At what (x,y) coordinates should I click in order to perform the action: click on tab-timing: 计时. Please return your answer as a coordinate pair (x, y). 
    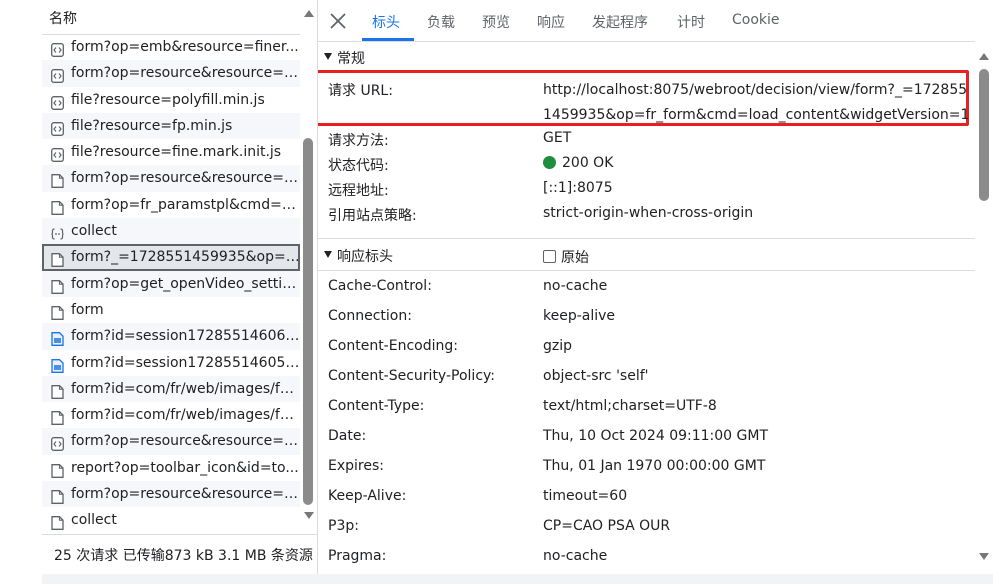
    Looking at the image, I should click on (691, 22).